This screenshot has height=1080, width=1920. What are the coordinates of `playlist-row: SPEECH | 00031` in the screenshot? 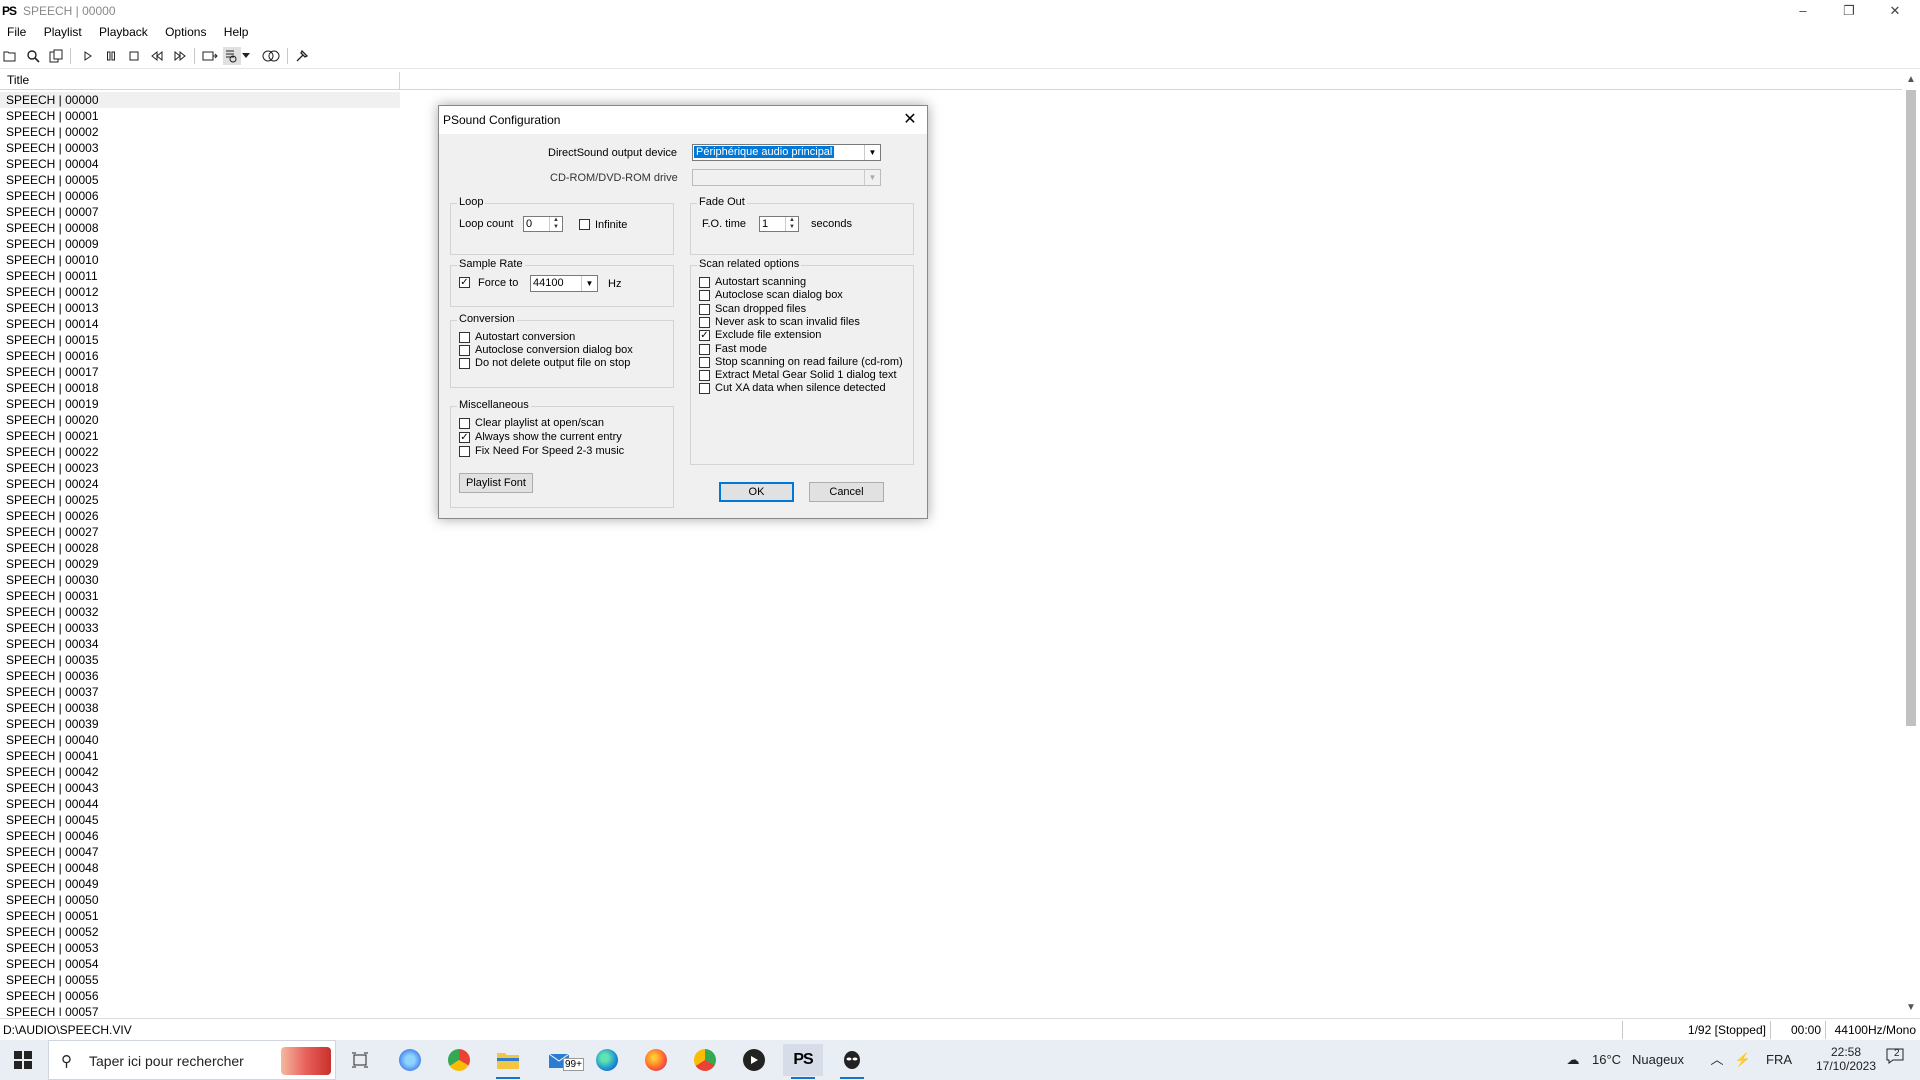 It's located at (200, 596).